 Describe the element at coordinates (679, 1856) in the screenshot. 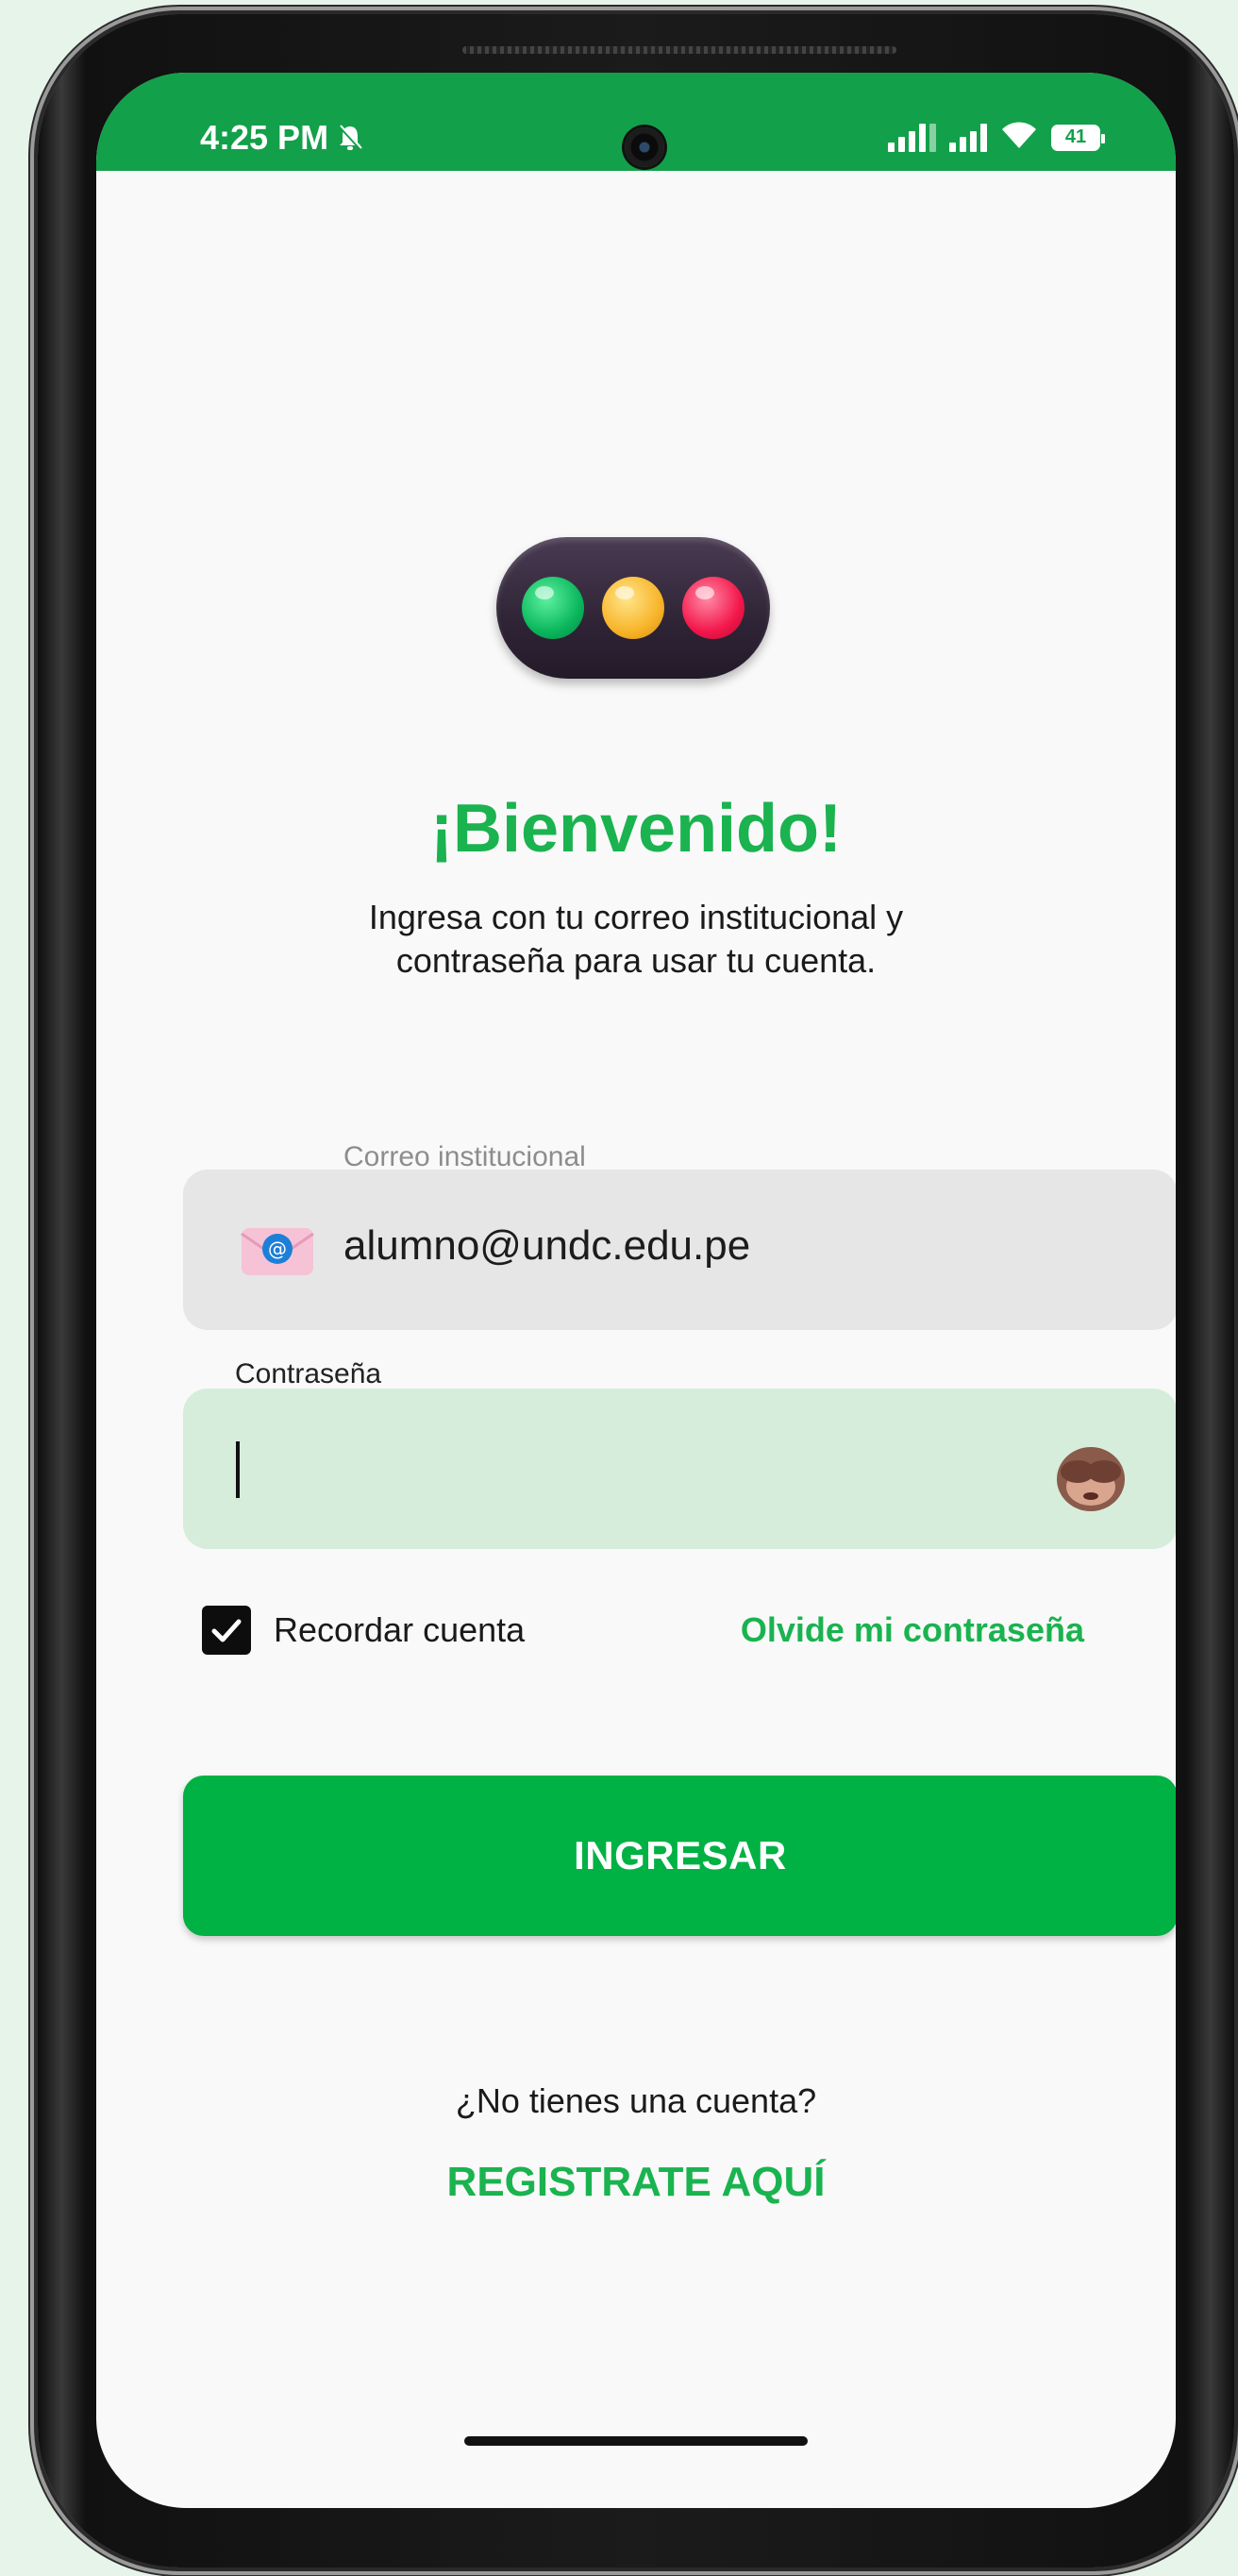

I see `login-button: INGRESAR` at that location.